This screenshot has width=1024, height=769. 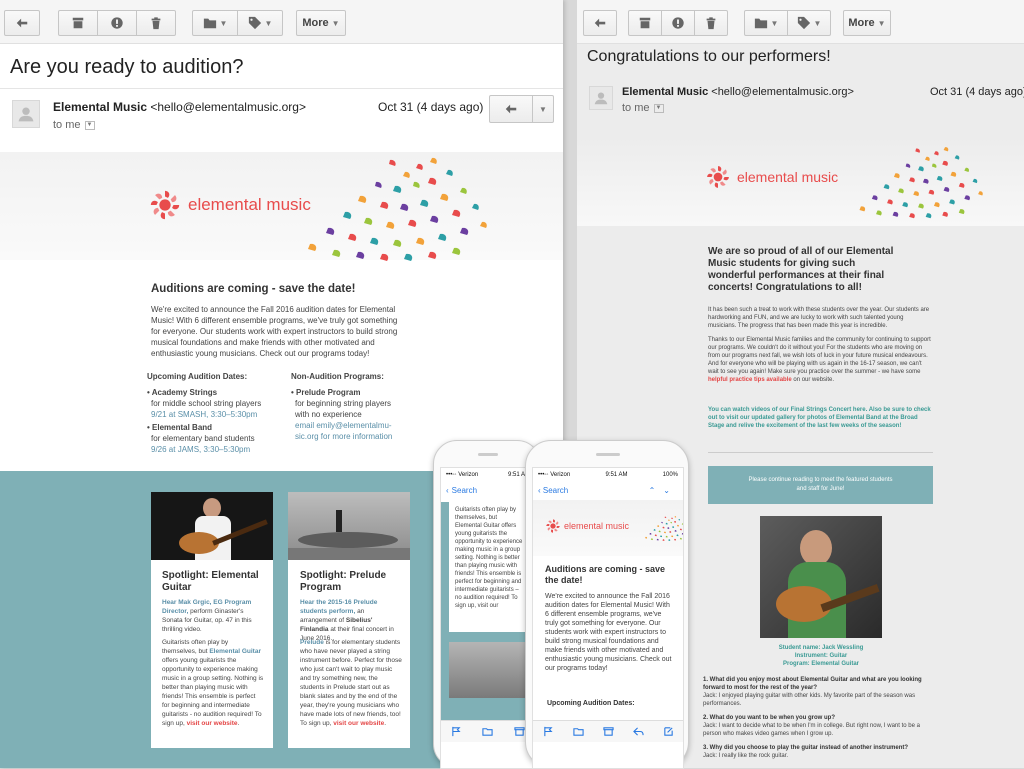 I want to click on prelude-concert-photo, so click(x=349, y=526).